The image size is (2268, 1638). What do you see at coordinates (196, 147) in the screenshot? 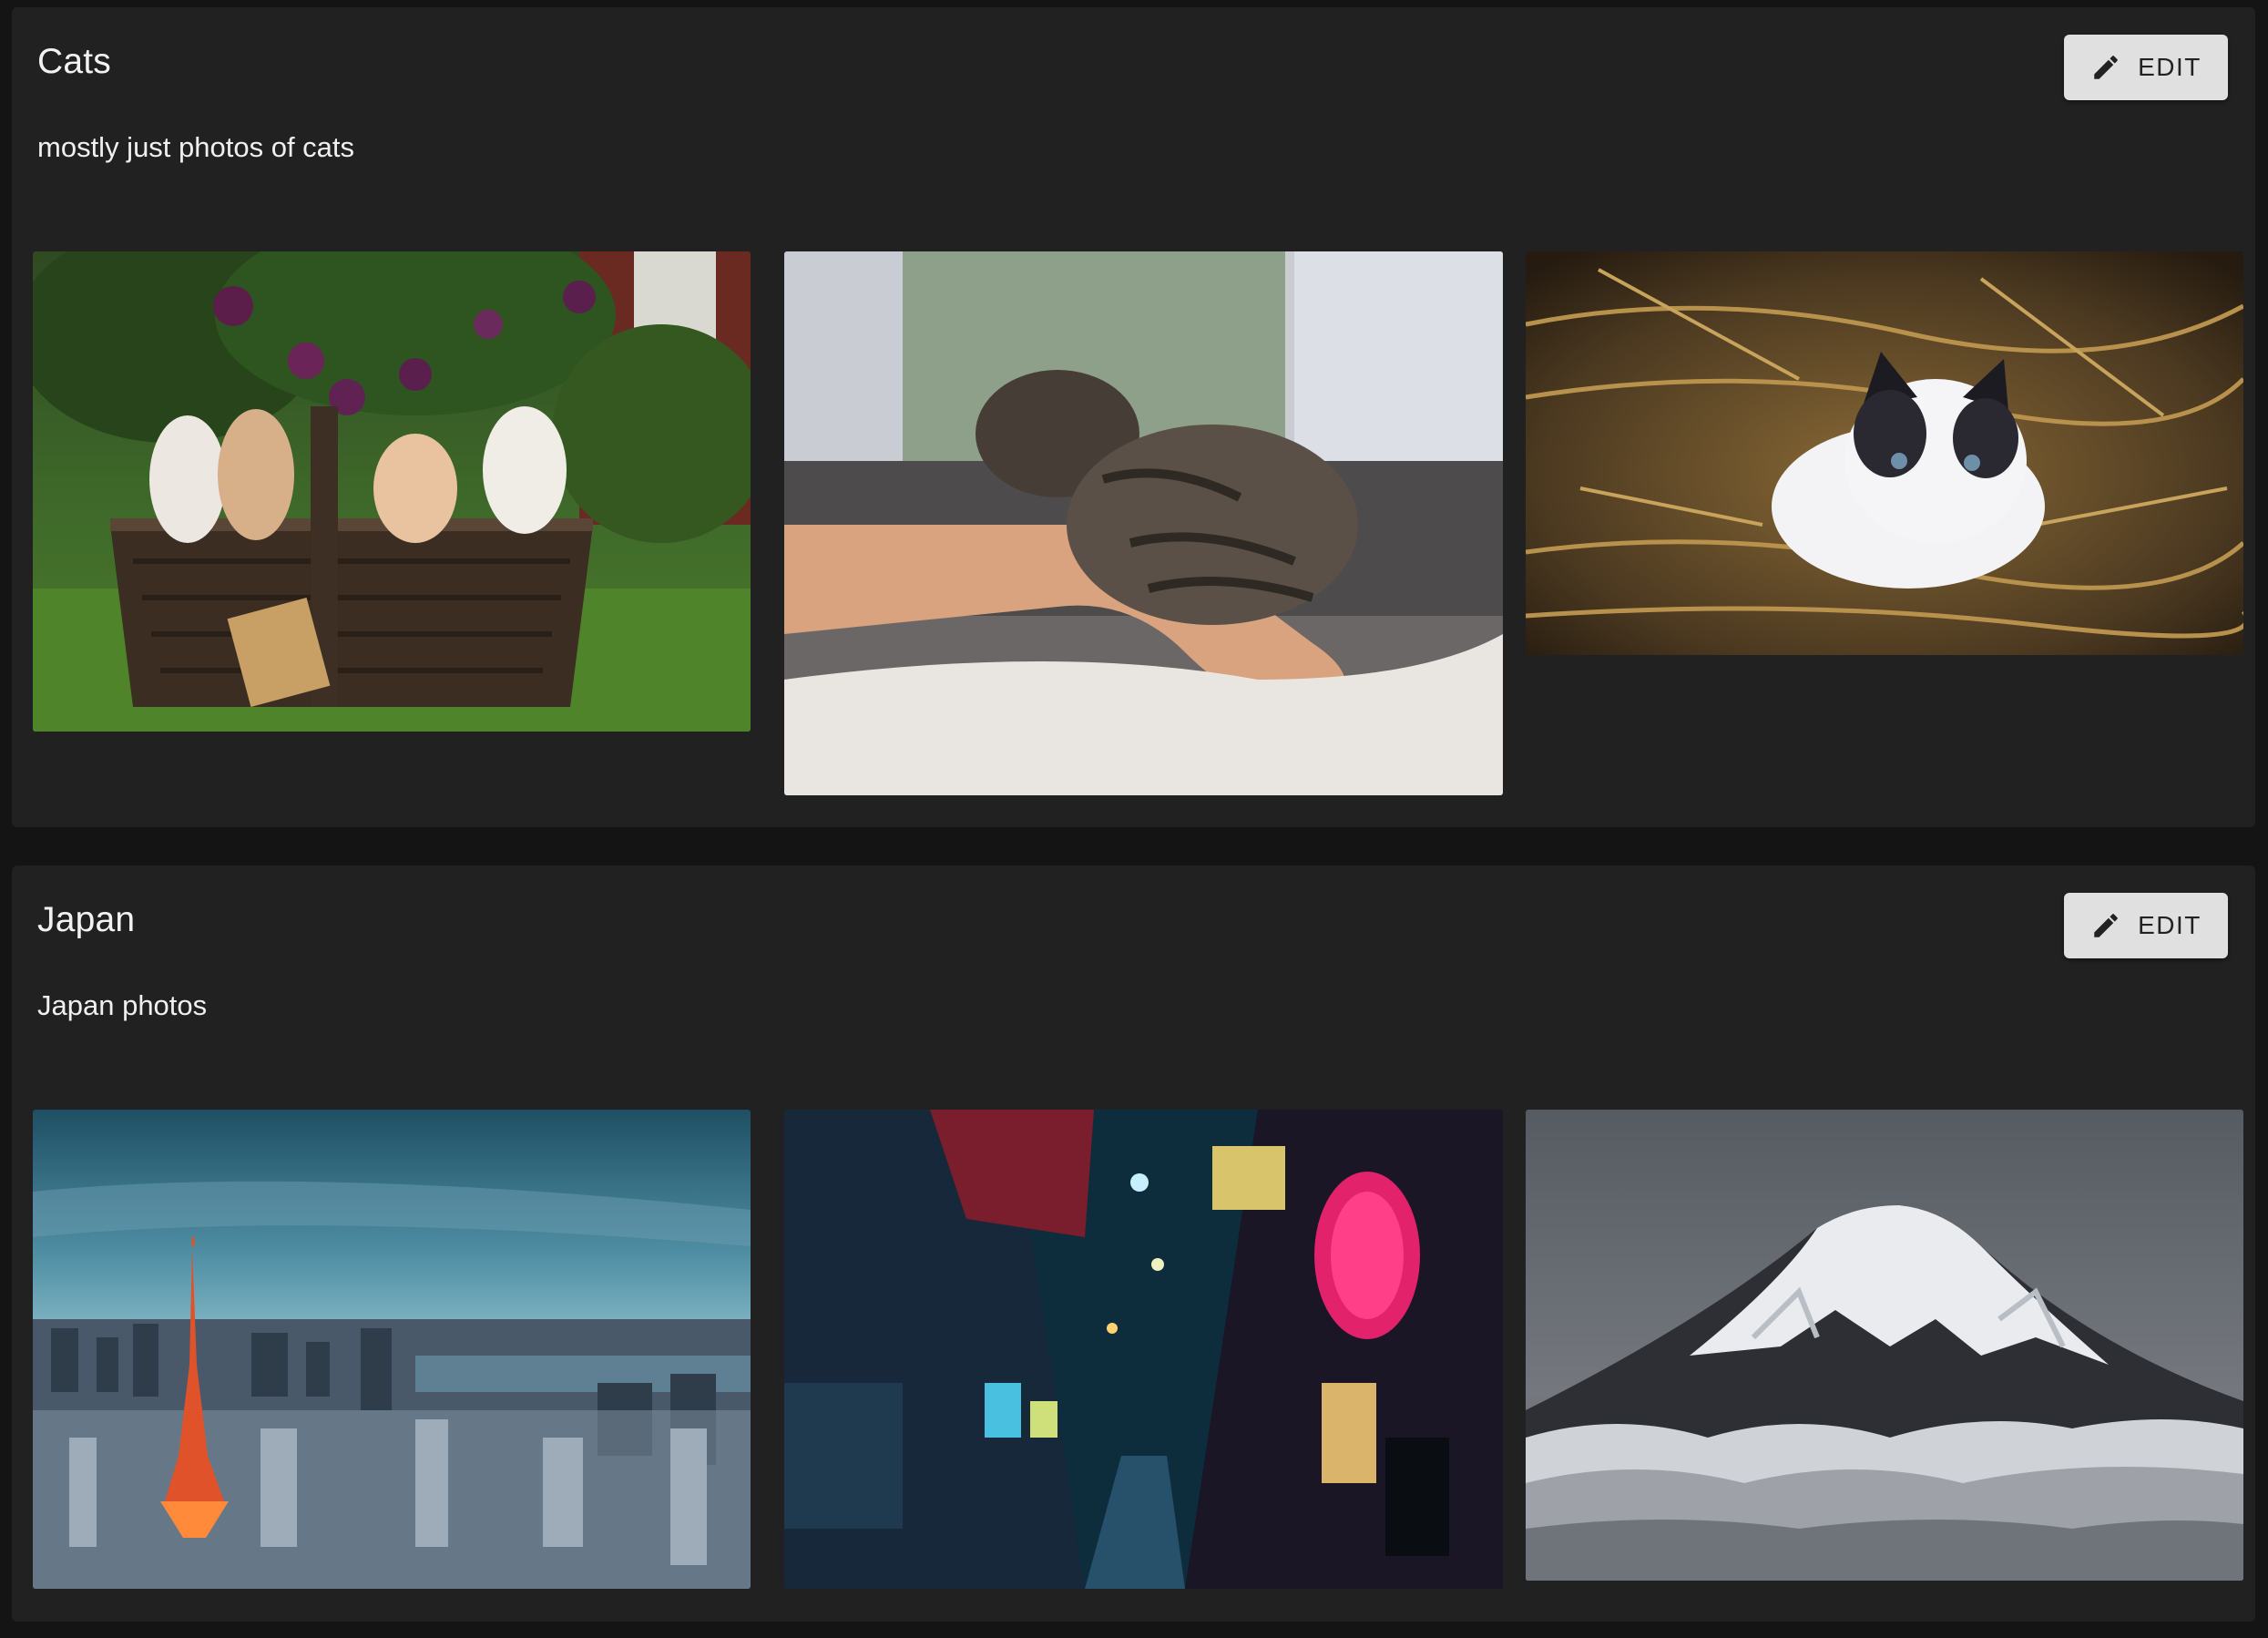
I see `album-description: mostly just photos of cats` at bounding box center [196, 147].